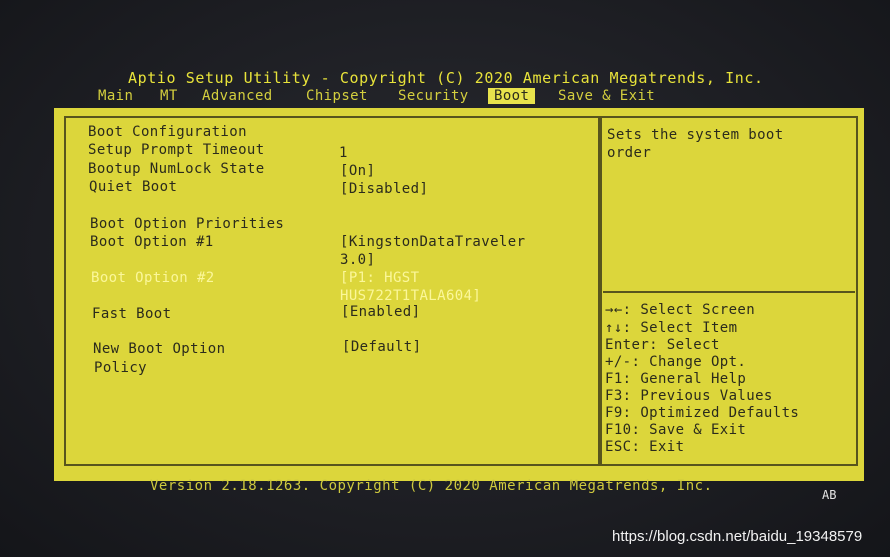 This screenshot has width=890, height=557. I want to click on tab-chipset: Chipset, so click(337, 96).